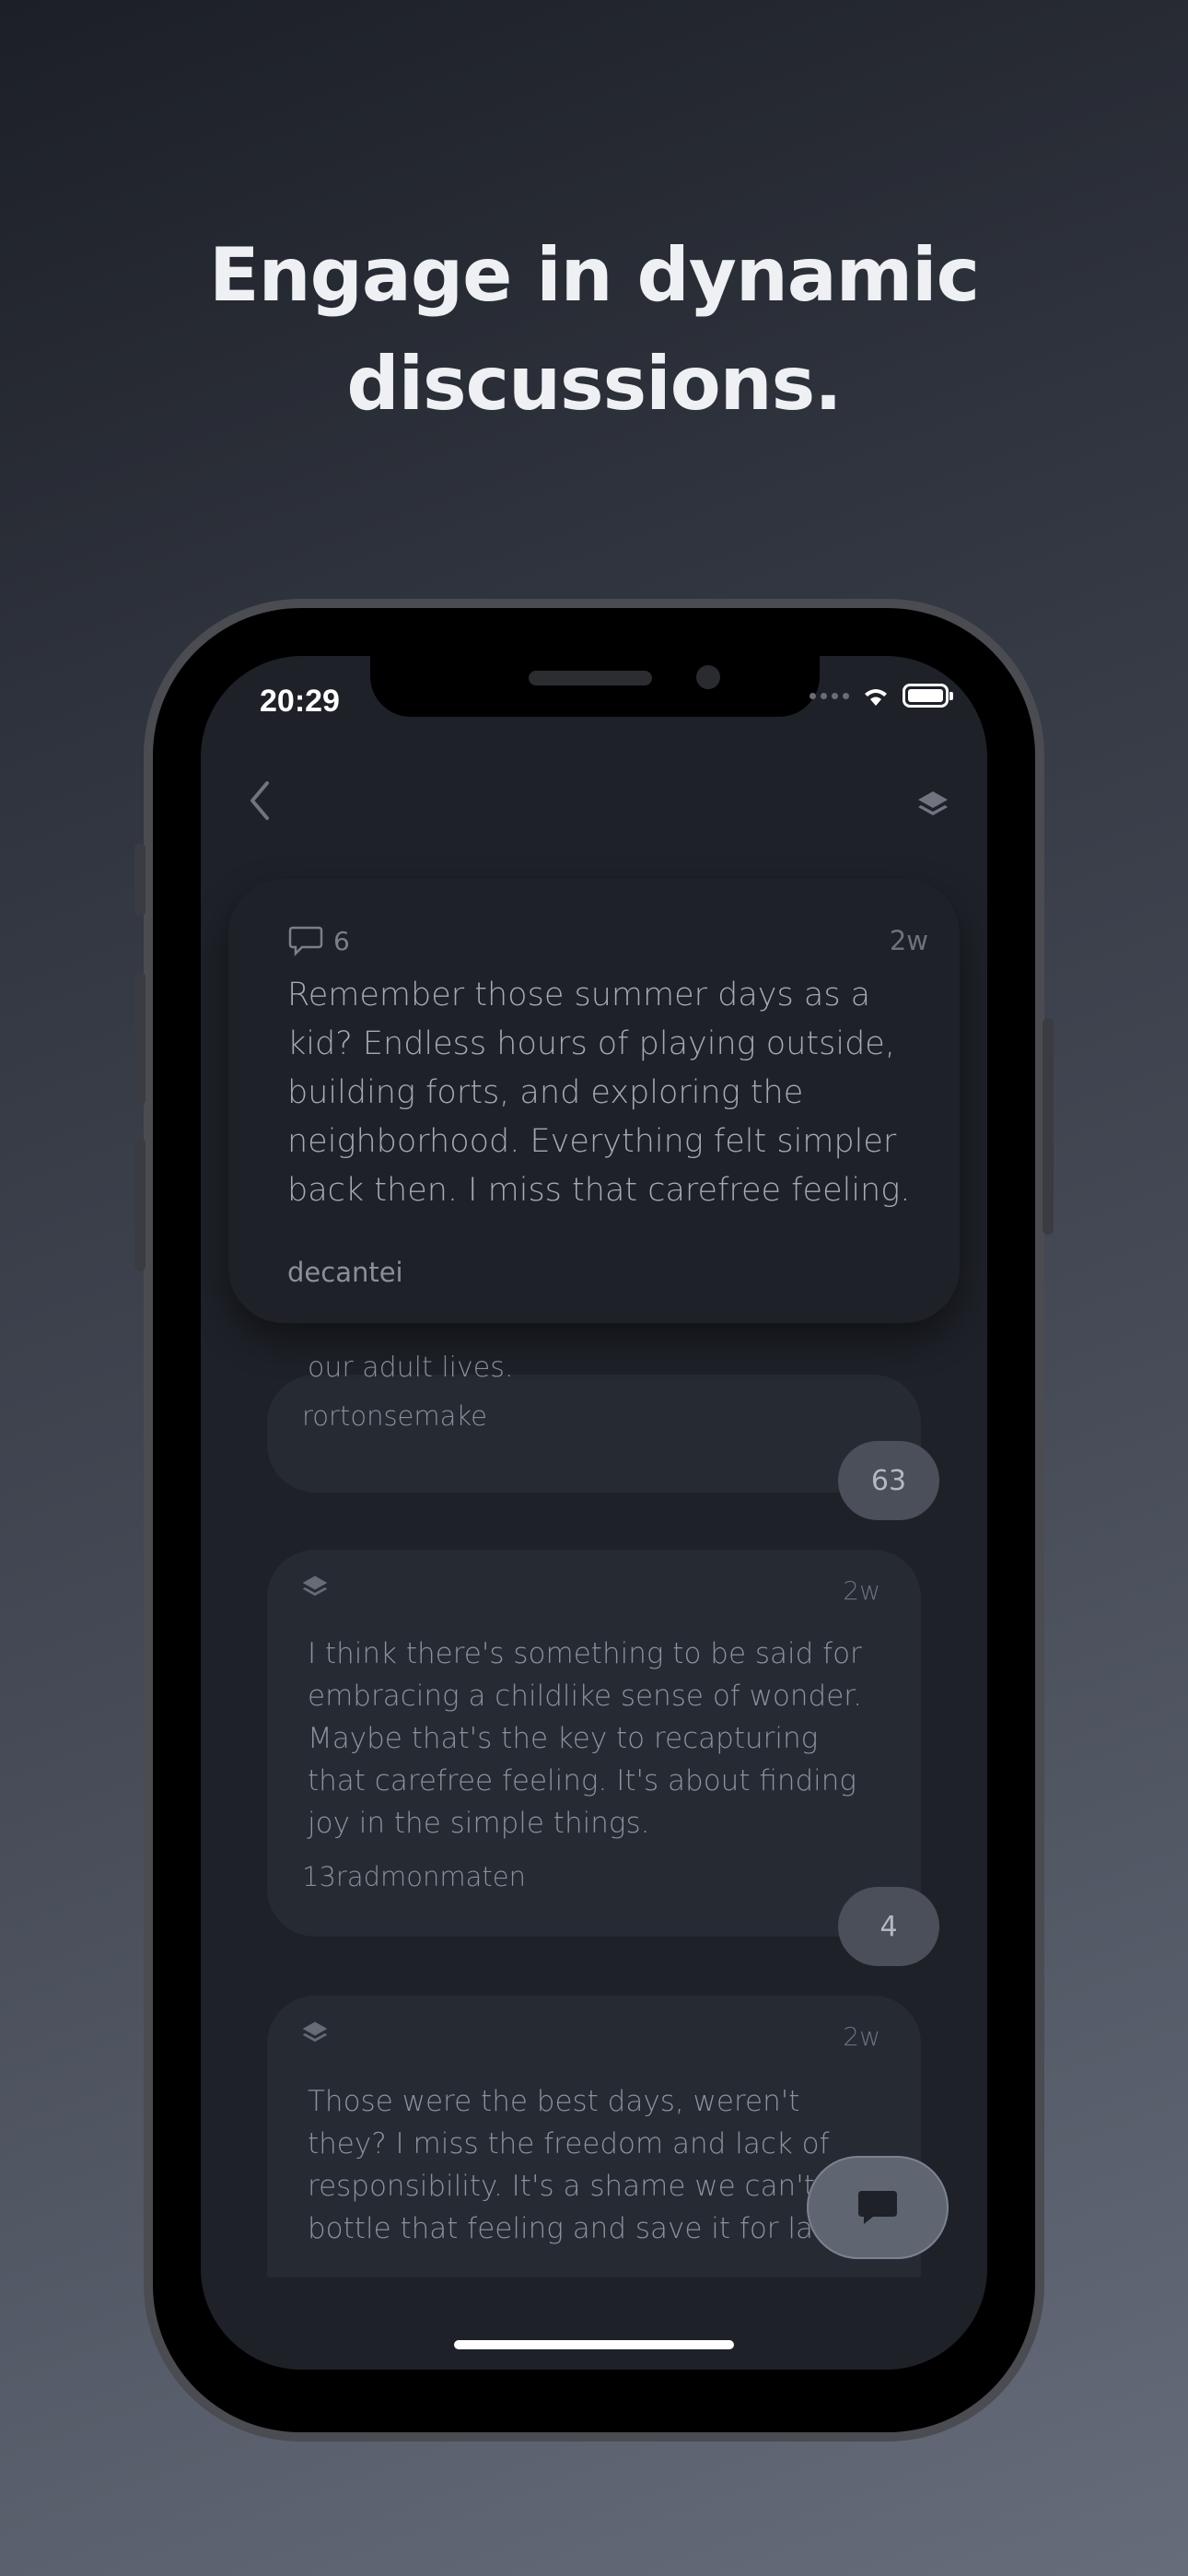 The image size is (1188, 2576). What do you see at coordinates (594, 275) in the screenshot?
I see `headline-line-1: Engage in dynamic` at bounding box center [594, 275].